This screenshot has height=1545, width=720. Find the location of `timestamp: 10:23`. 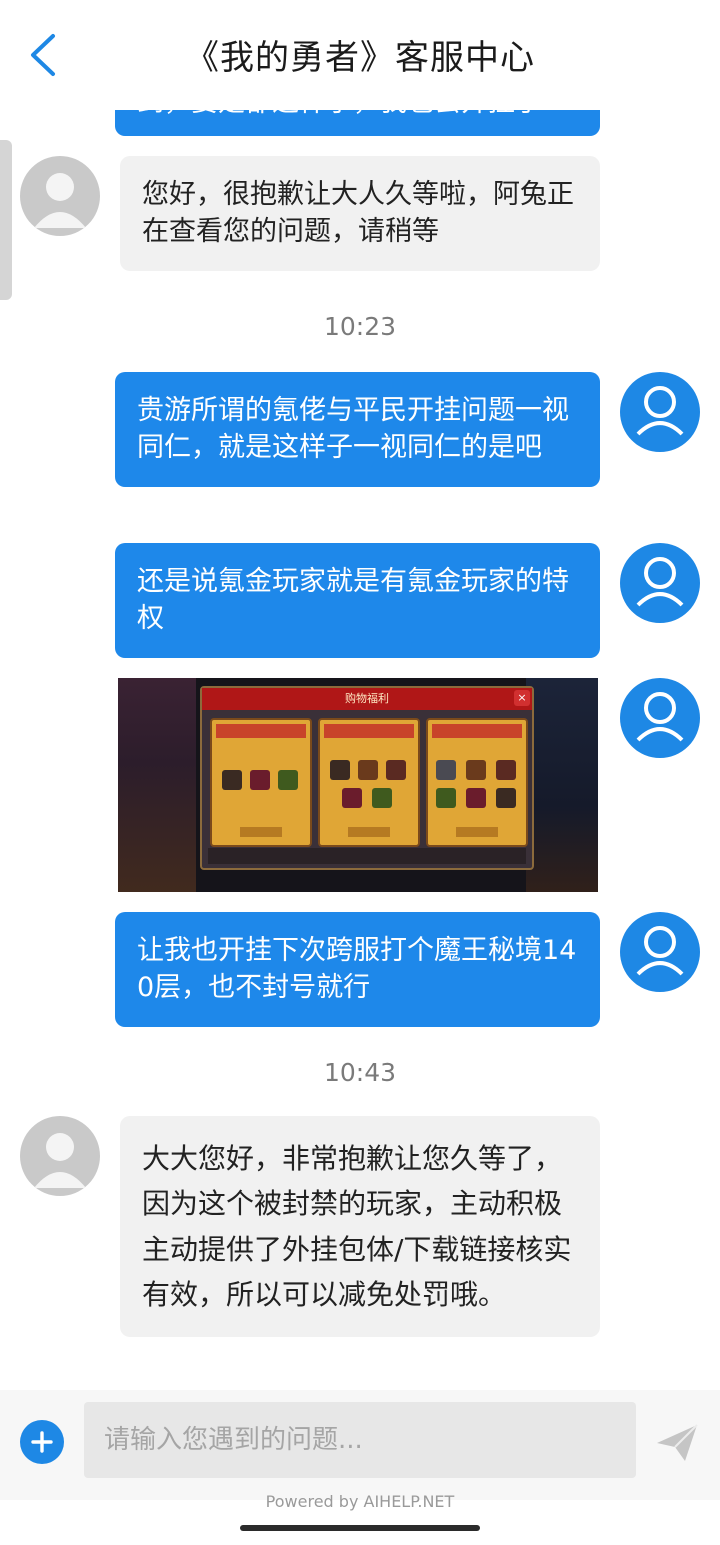

timestamp: 10:23 is located at coordinates (360, 326).